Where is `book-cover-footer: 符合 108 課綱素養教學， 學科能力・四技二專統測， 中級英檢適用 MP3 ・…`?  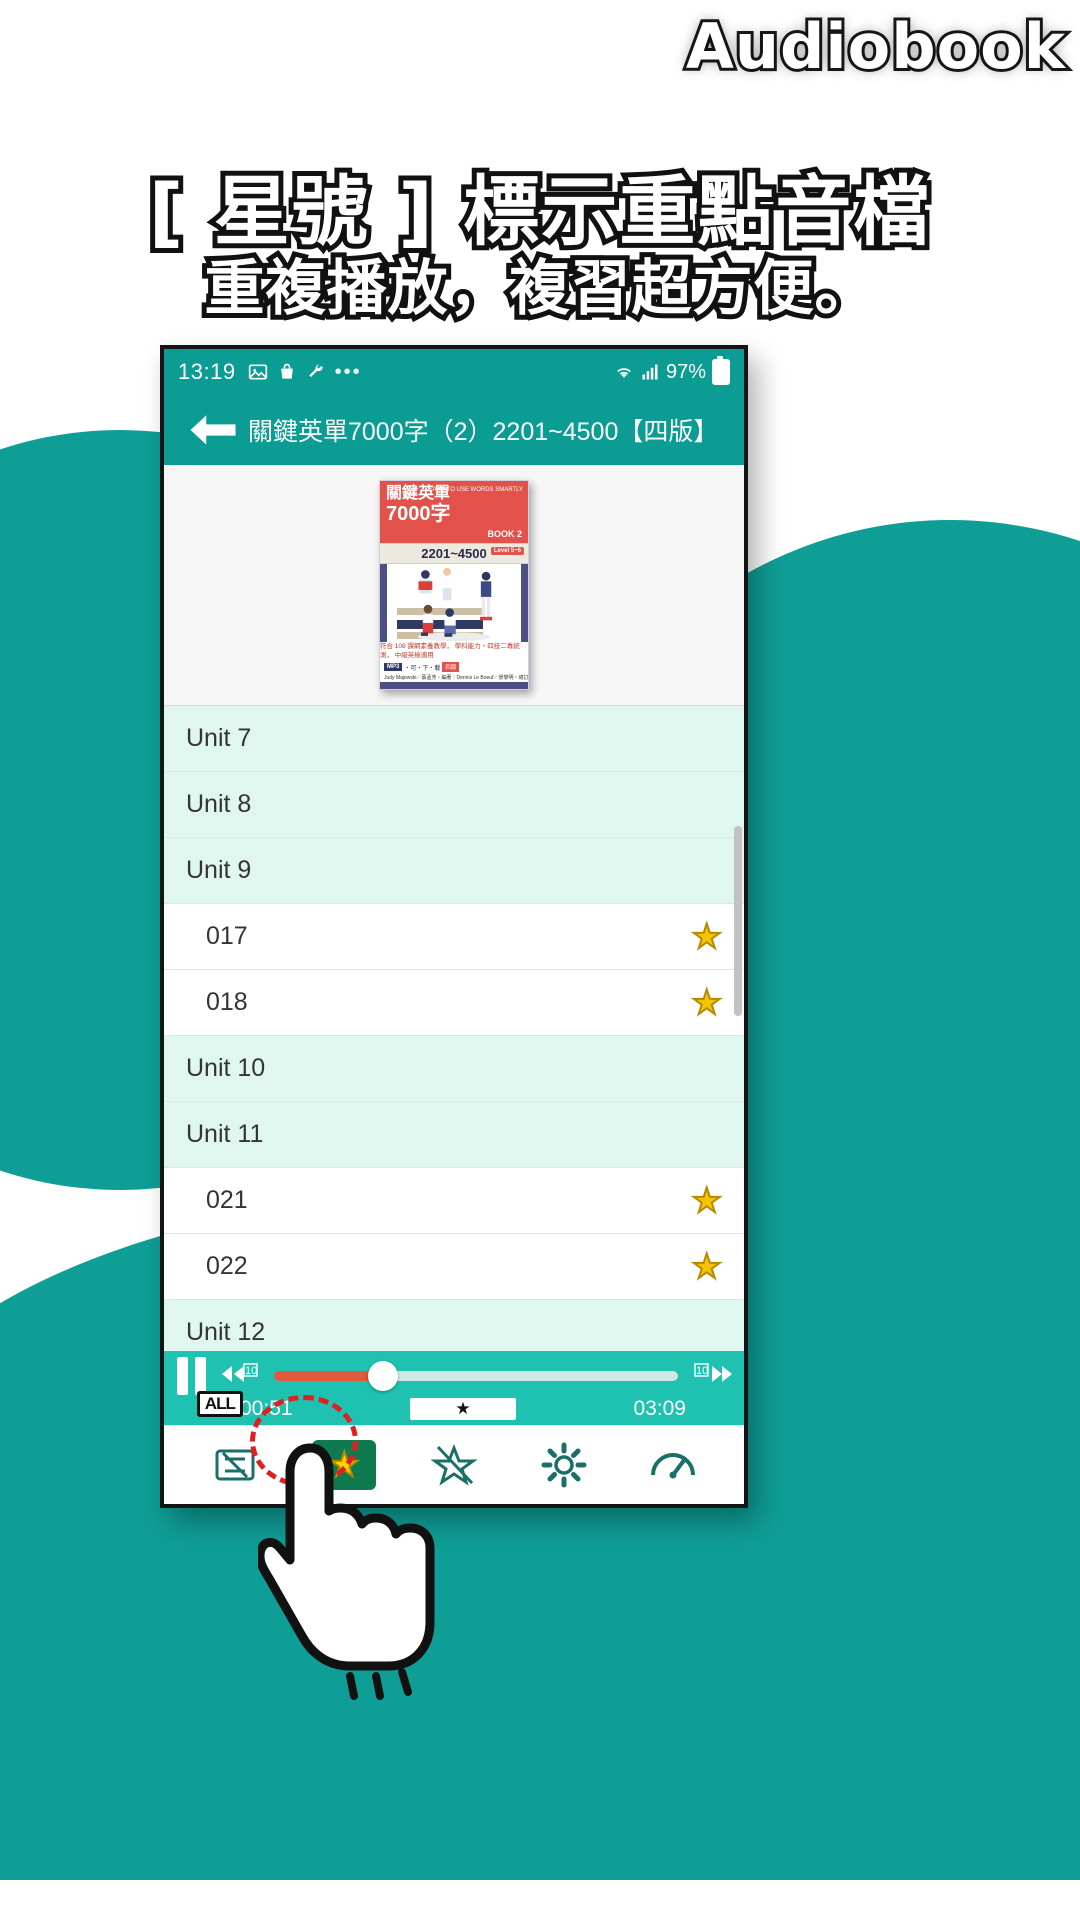
book-cover-footer: 符合 108 課綱素養教學， 學科能力・四技二專統測， 中級英檢適用 MP3 ・… is located at coordinates (454, 662).